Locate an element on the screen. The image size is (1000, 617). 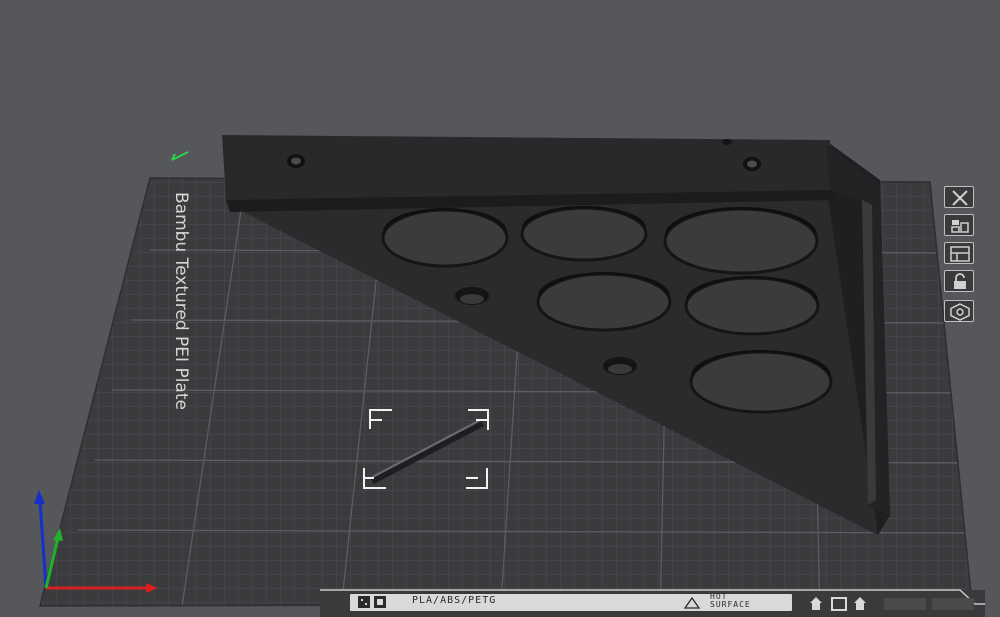
plate-info-bar: PLA/ABS/PETG HOT SURFACE is located at coordinates (571, 601).